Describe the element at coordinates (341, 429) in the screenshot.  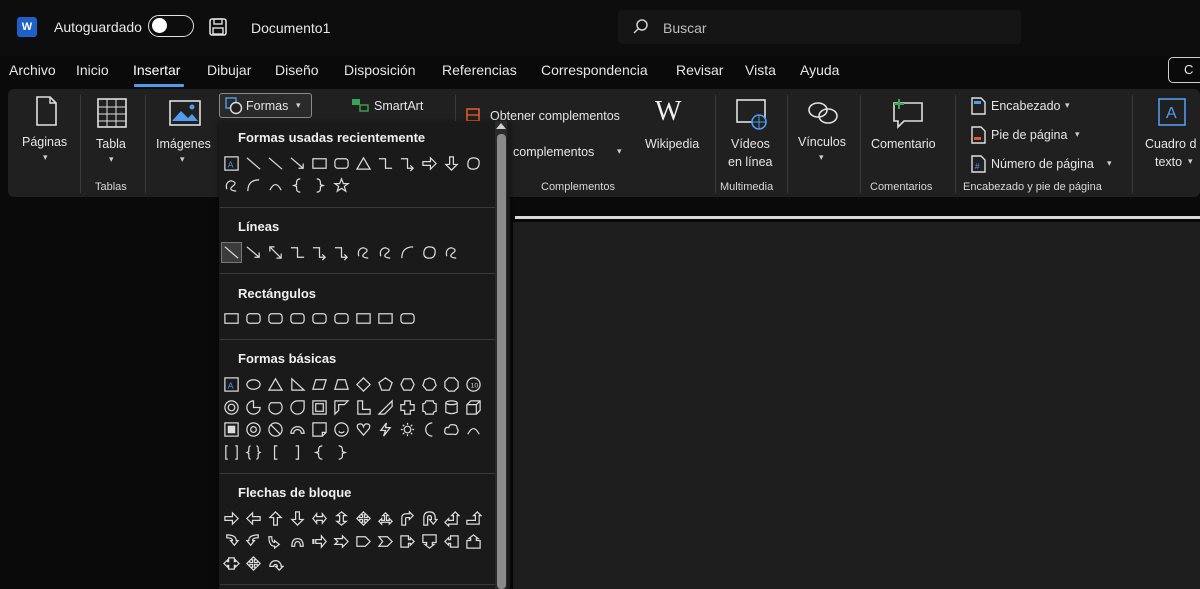
I see `smiley-shape-icon` at that location.